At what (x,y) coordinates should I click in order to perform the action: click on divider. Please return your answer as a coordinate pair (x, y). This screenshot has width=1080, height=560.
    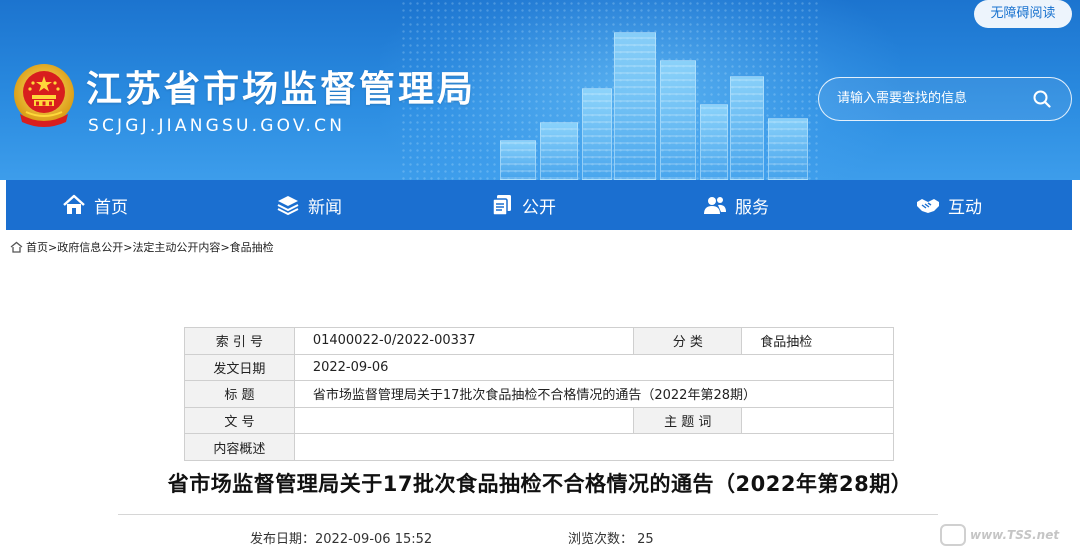
    Looking at the image, I should click on (528, 514).